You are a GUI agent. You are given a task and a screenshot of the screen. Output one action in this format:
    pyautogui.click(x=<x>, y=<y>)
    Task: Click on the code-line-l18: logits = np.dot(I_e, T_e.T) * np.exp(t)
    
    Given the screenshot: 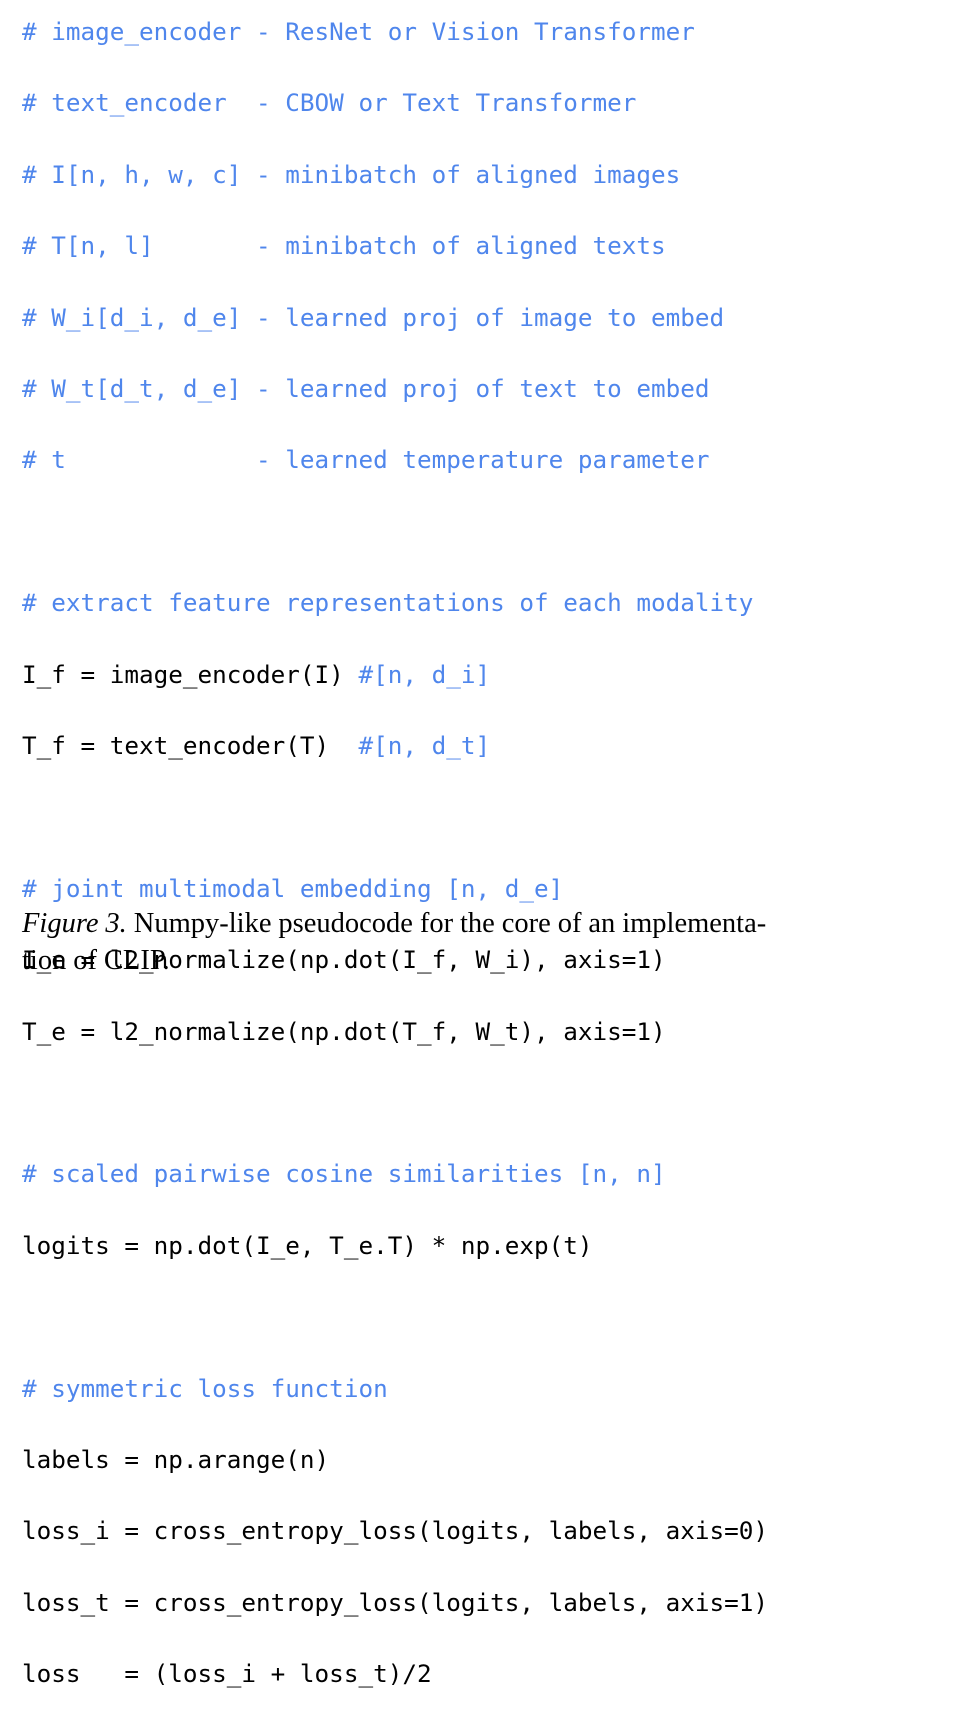 What is the action you would take?
    pyautogui.click(x=497, y=1246)
    